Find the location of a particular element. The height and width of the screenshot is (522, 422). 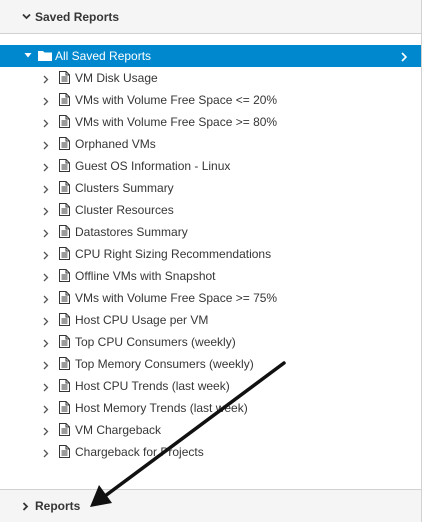

tree-node-report: Top CPU Consumers (weekly) is located at coordinates (210, 342).